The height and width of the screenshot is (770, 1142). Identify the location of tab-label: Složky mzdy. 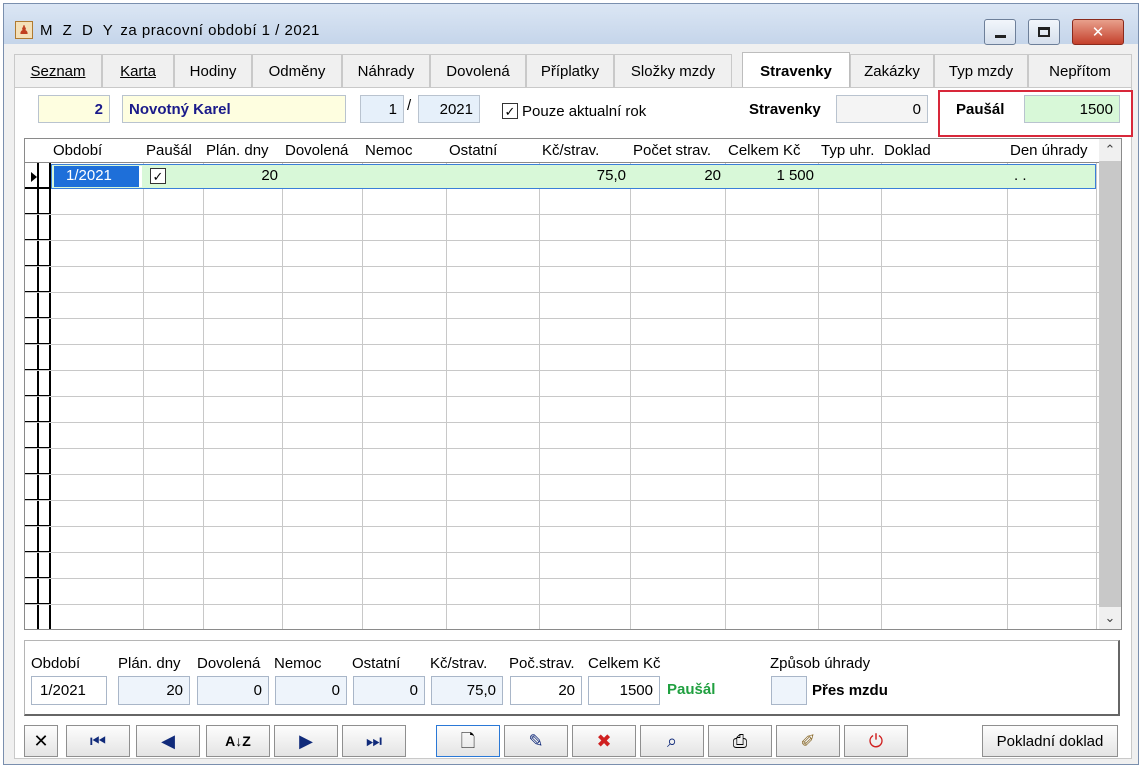
(673, 71).